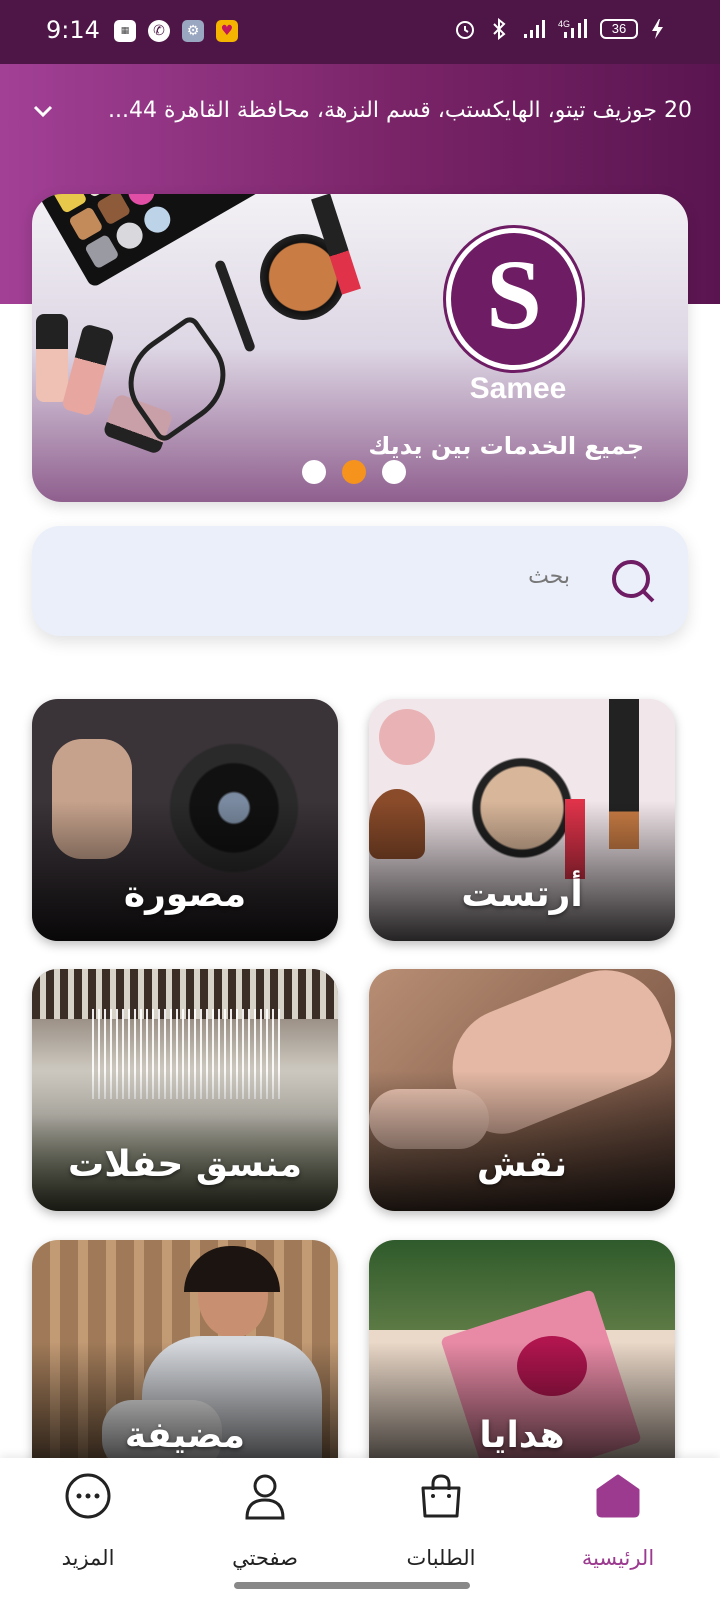 Image resolution: width=720 pixels, height=1600 pixels. What do you see at coordinates (633, 581) in the screenshot?
I see `search-icon` at bounding box center [633, 581].